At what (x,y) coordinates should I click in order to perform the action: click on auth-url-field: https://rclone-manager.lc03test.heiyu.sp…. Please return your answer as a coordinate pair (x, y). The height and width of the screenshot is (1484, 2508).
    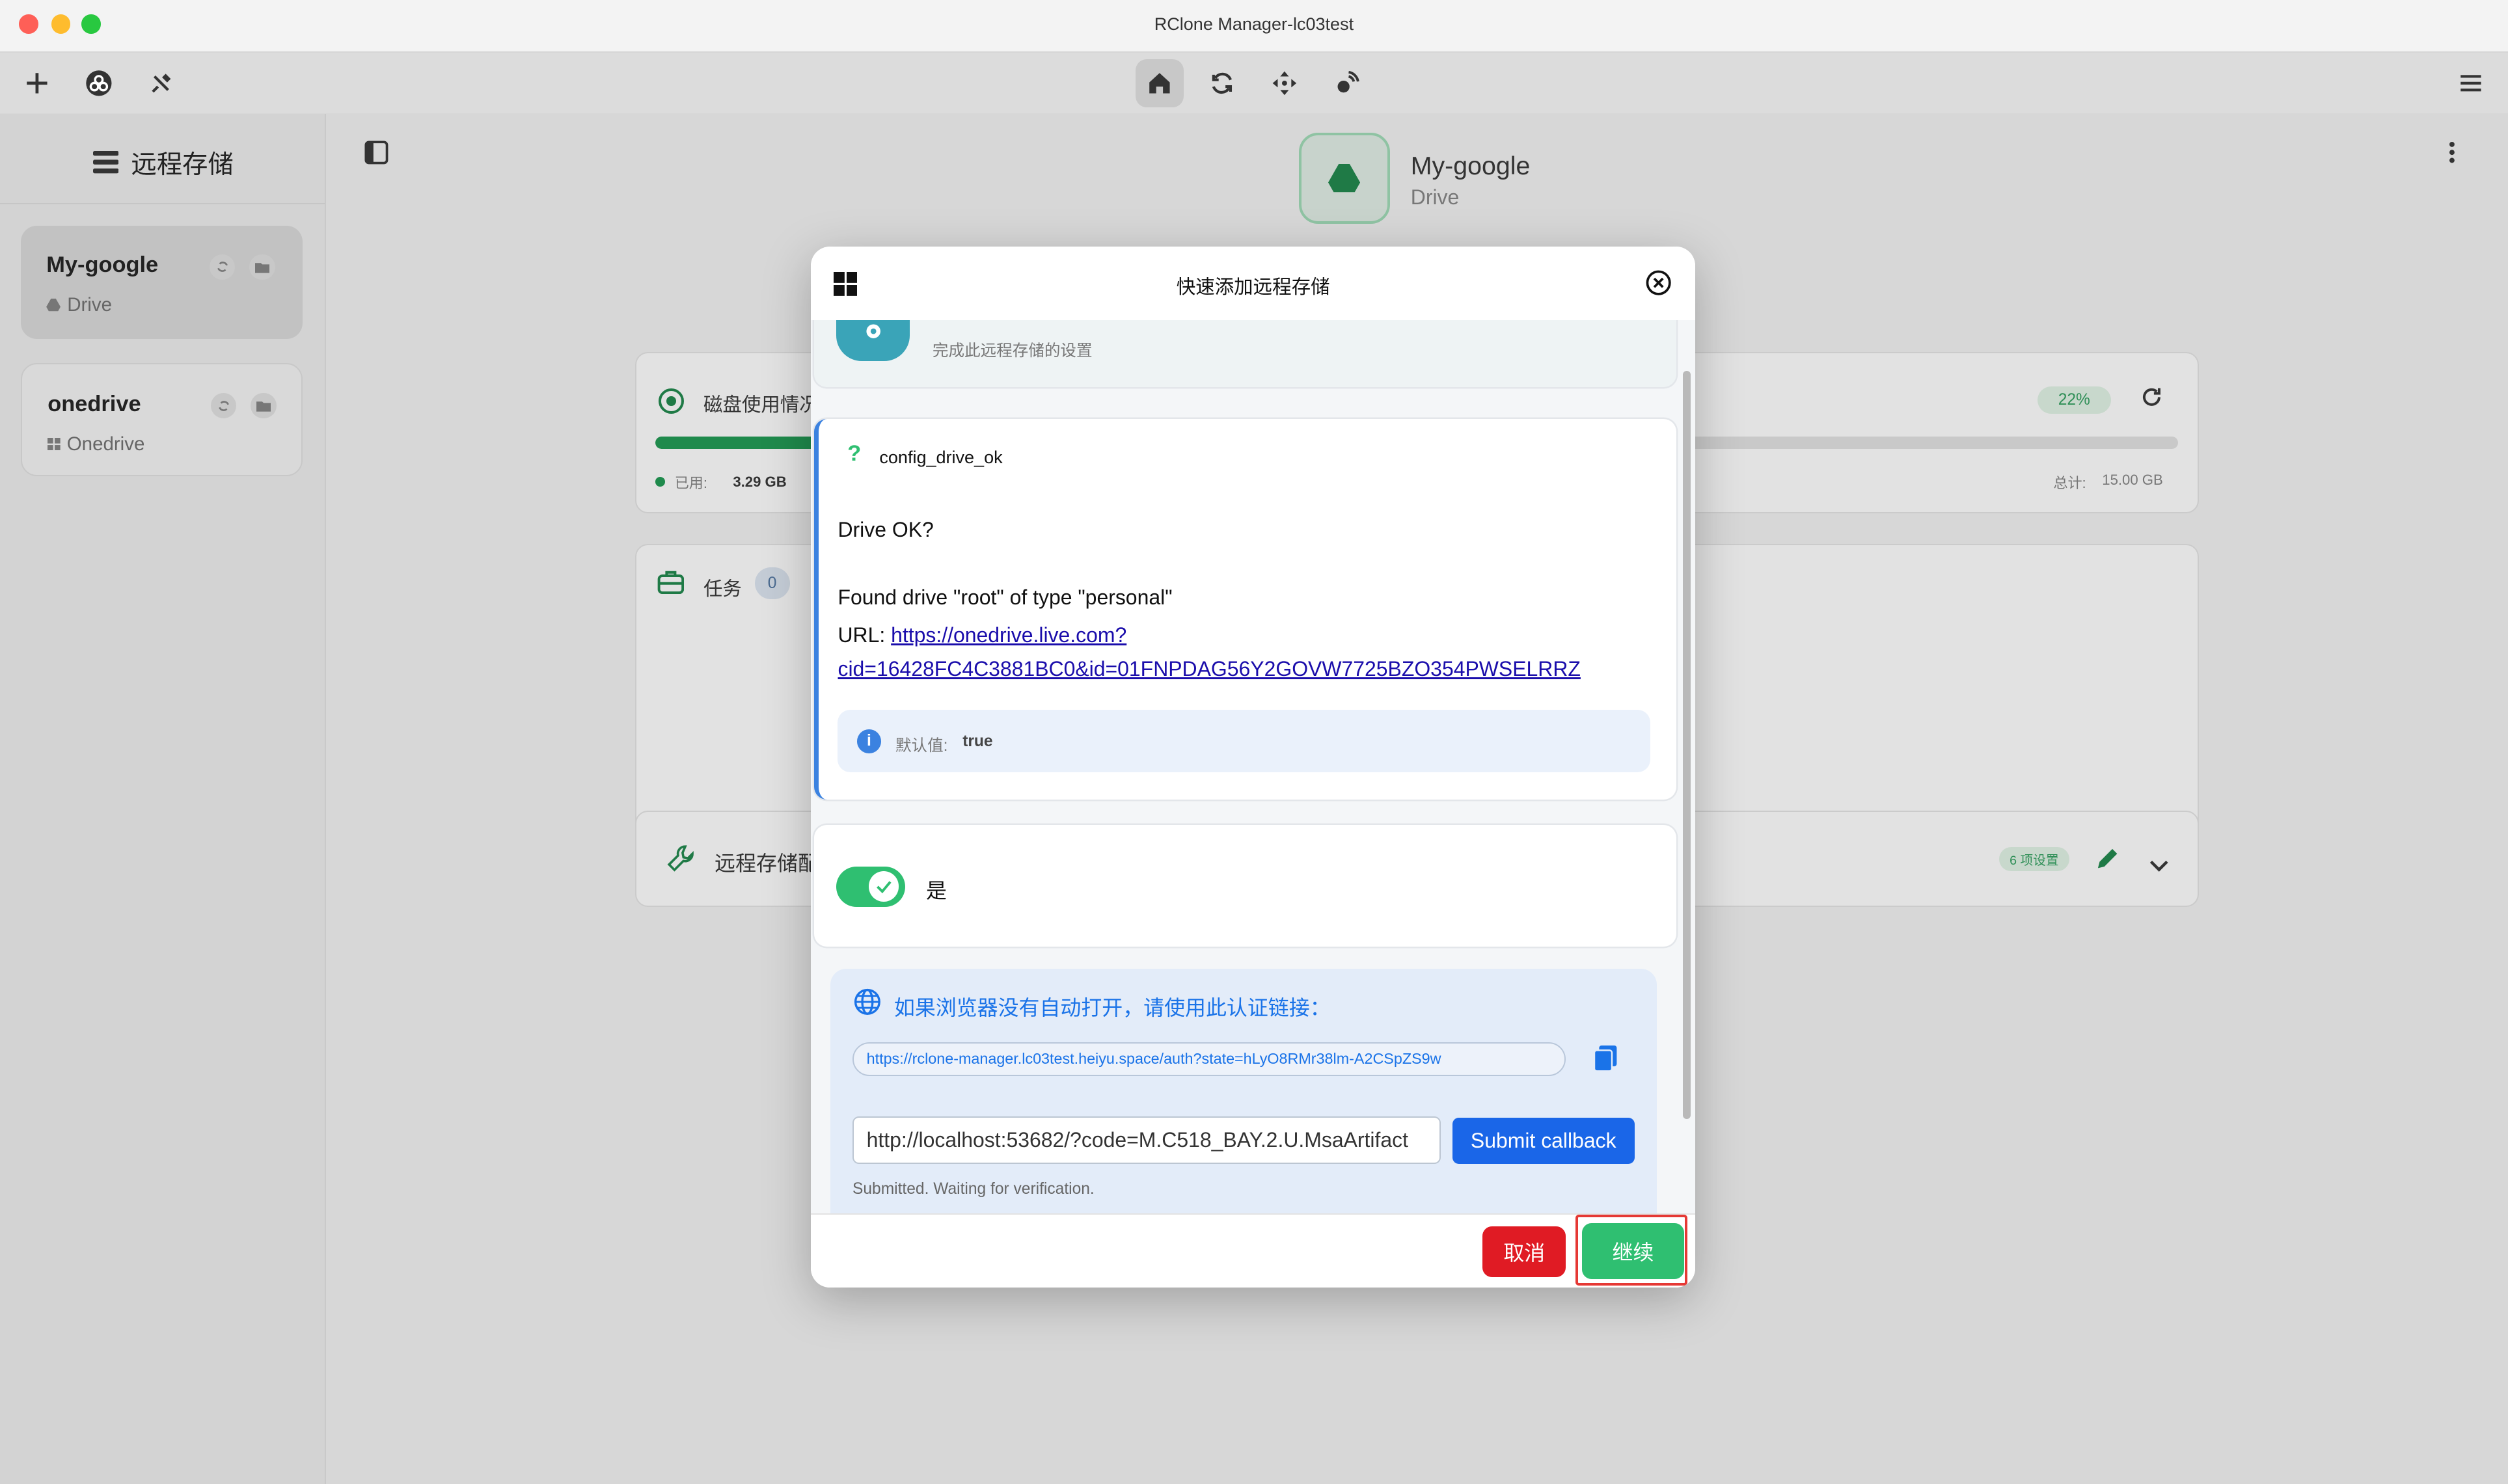
    Looking at the image, I should click on (1209, 1059).